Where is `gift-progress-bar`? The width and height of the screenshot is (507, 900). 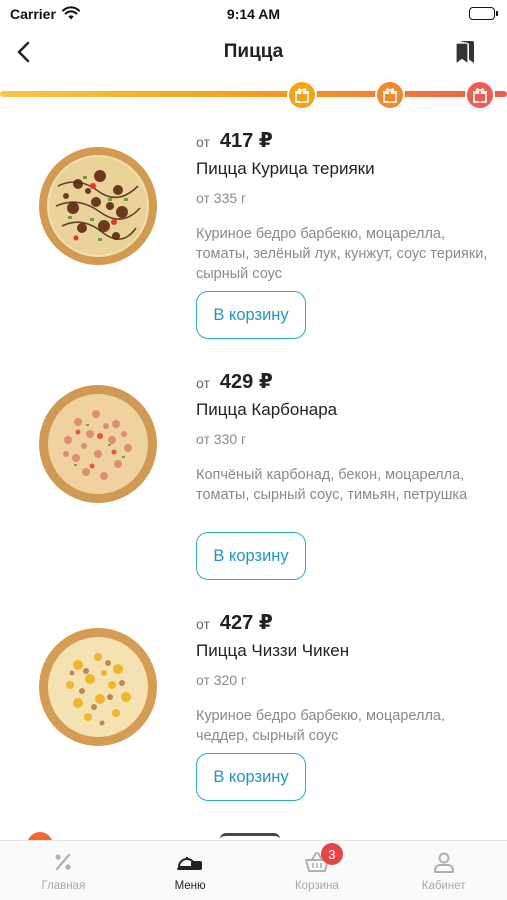 gift-progress-bar is located at coordinates (253, 95).